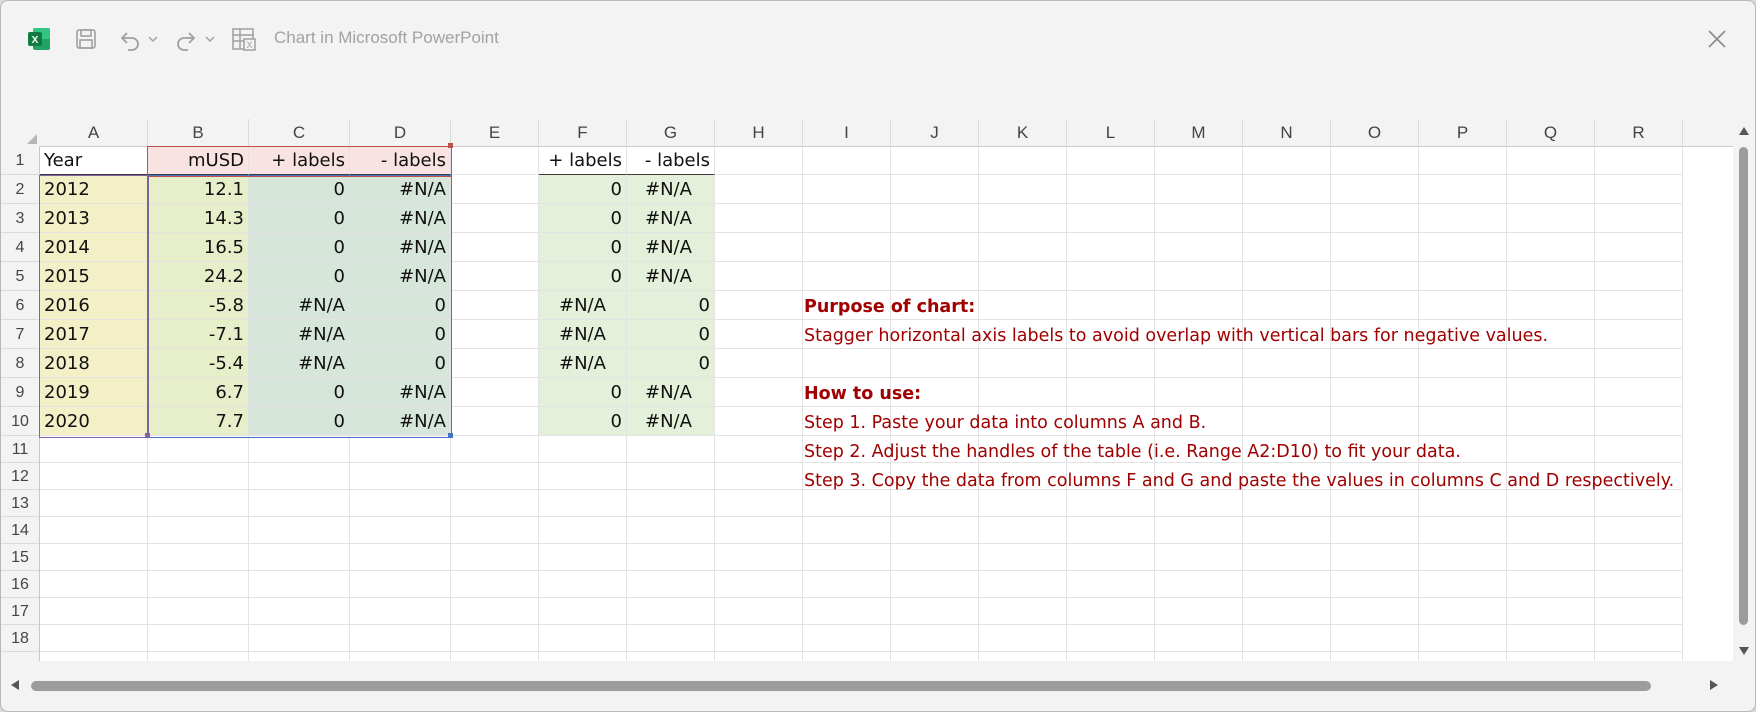  I want to click on column-header-b: B, so click(198, 132).